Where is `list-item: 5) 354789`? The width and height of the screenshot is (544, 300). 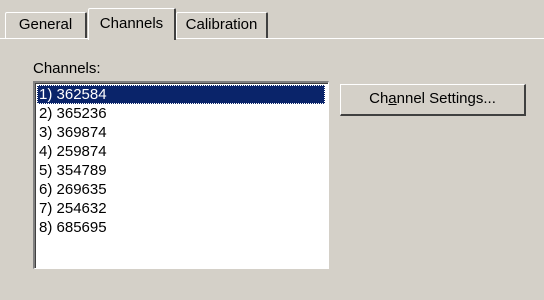
list-item: 5) 354789 is located at coordinates (181, 170).